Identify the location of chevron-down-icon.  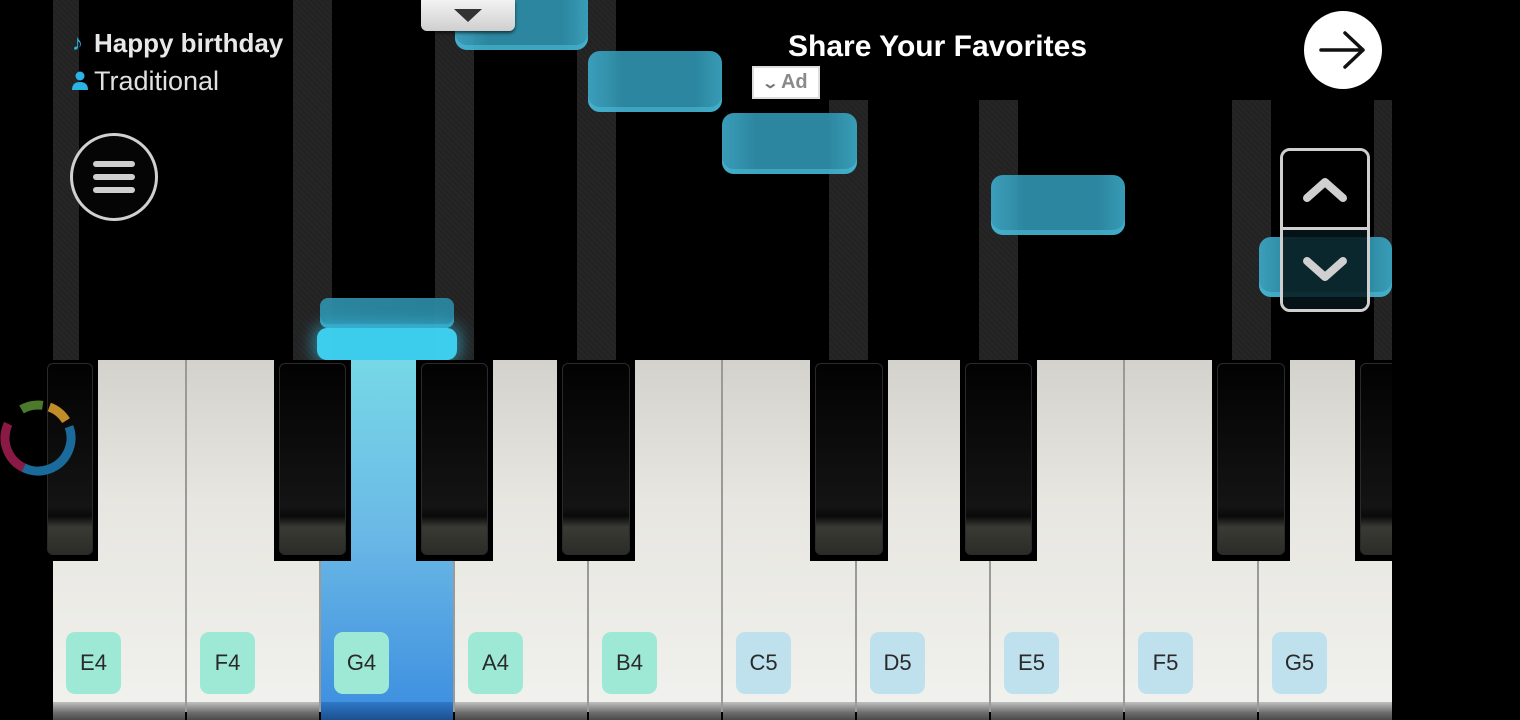
(1325, 268).